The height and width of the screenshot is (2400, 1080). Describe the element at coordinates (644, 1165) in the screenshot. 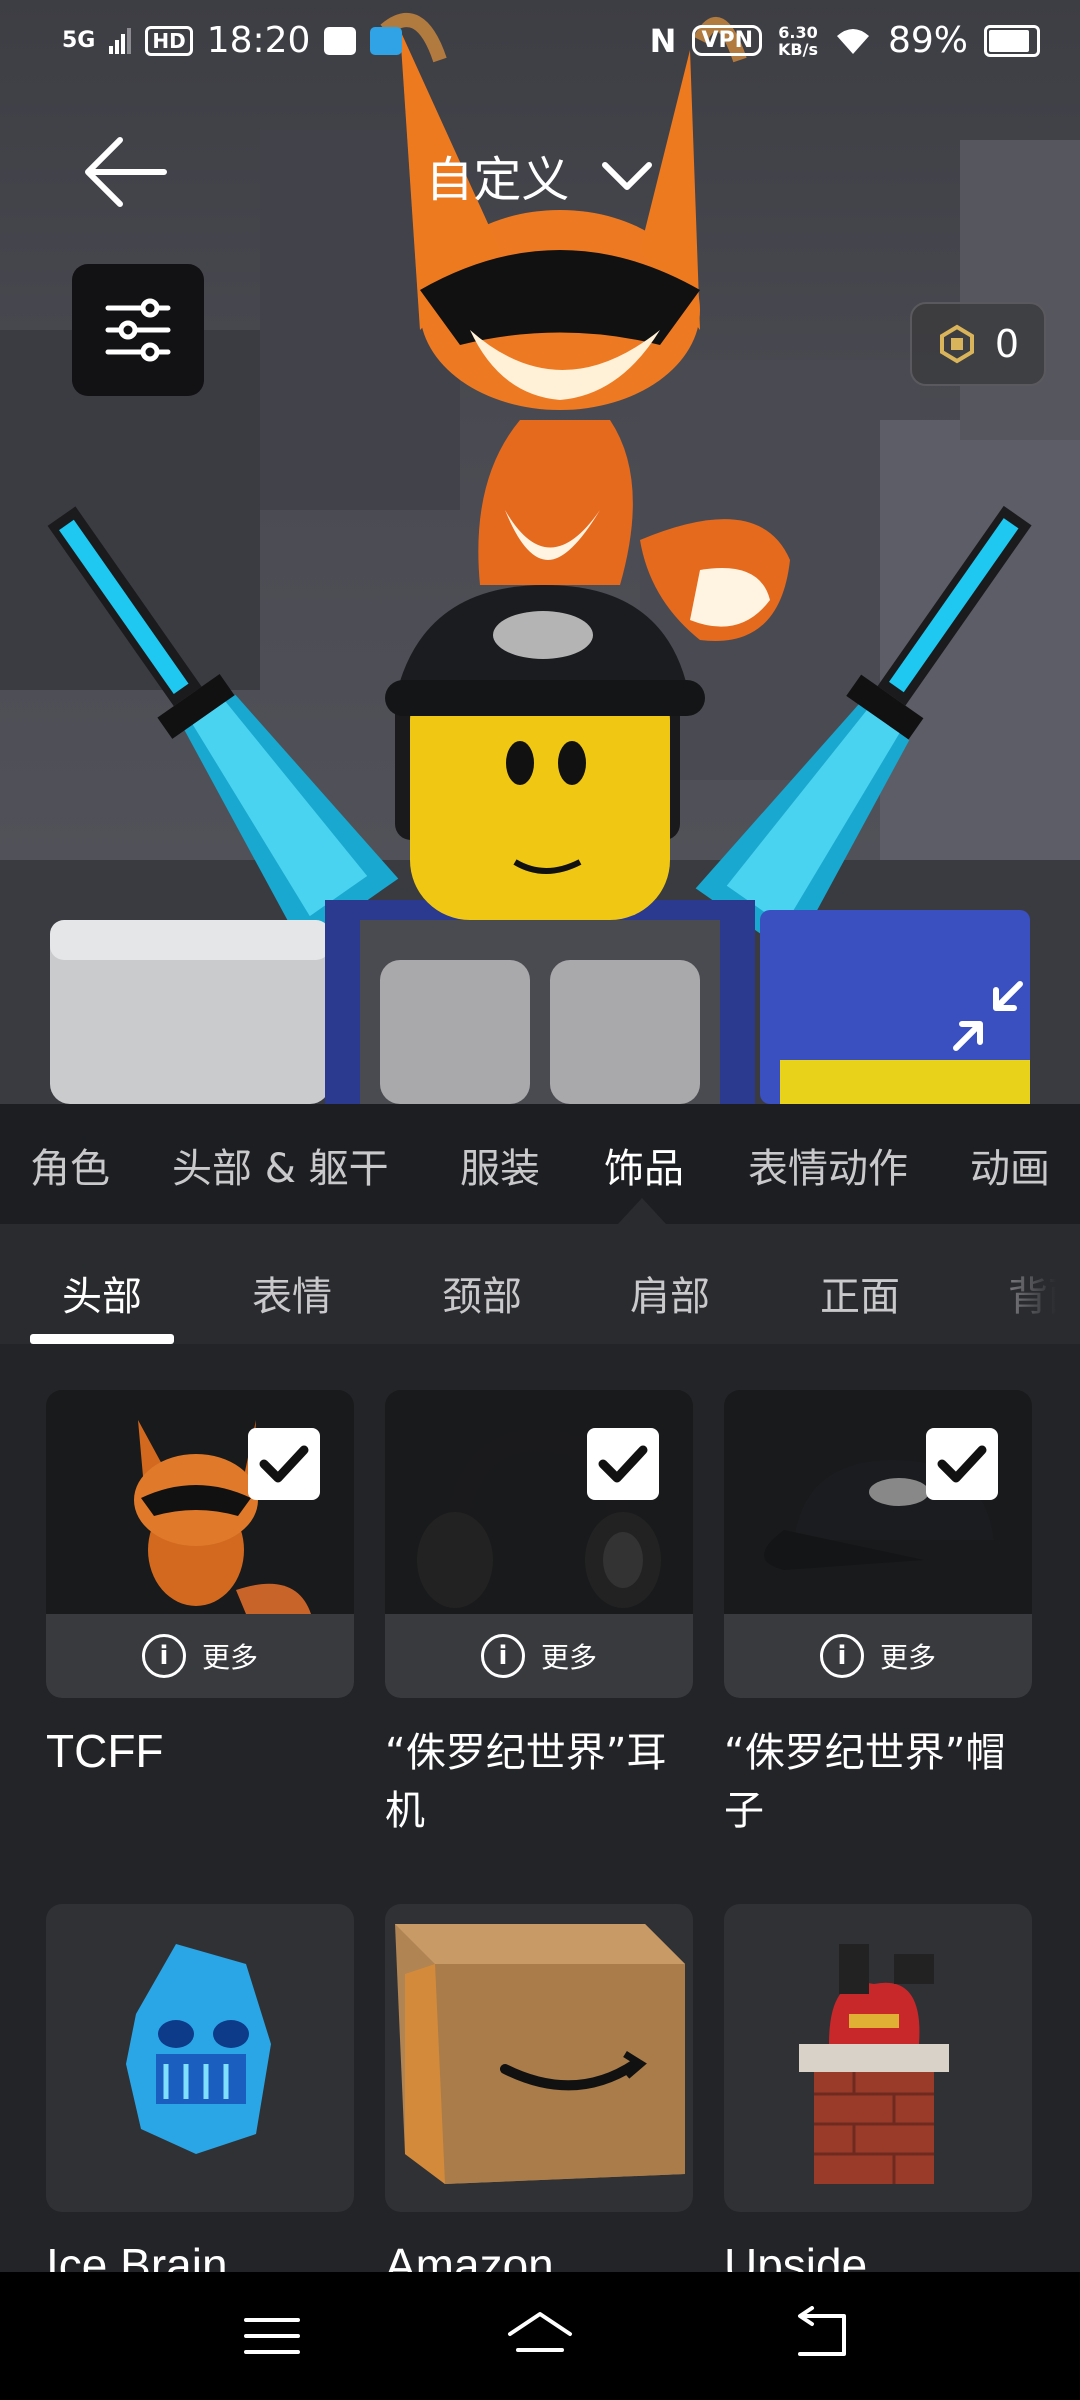

I see `tab-accessories: 饰品` at that location.